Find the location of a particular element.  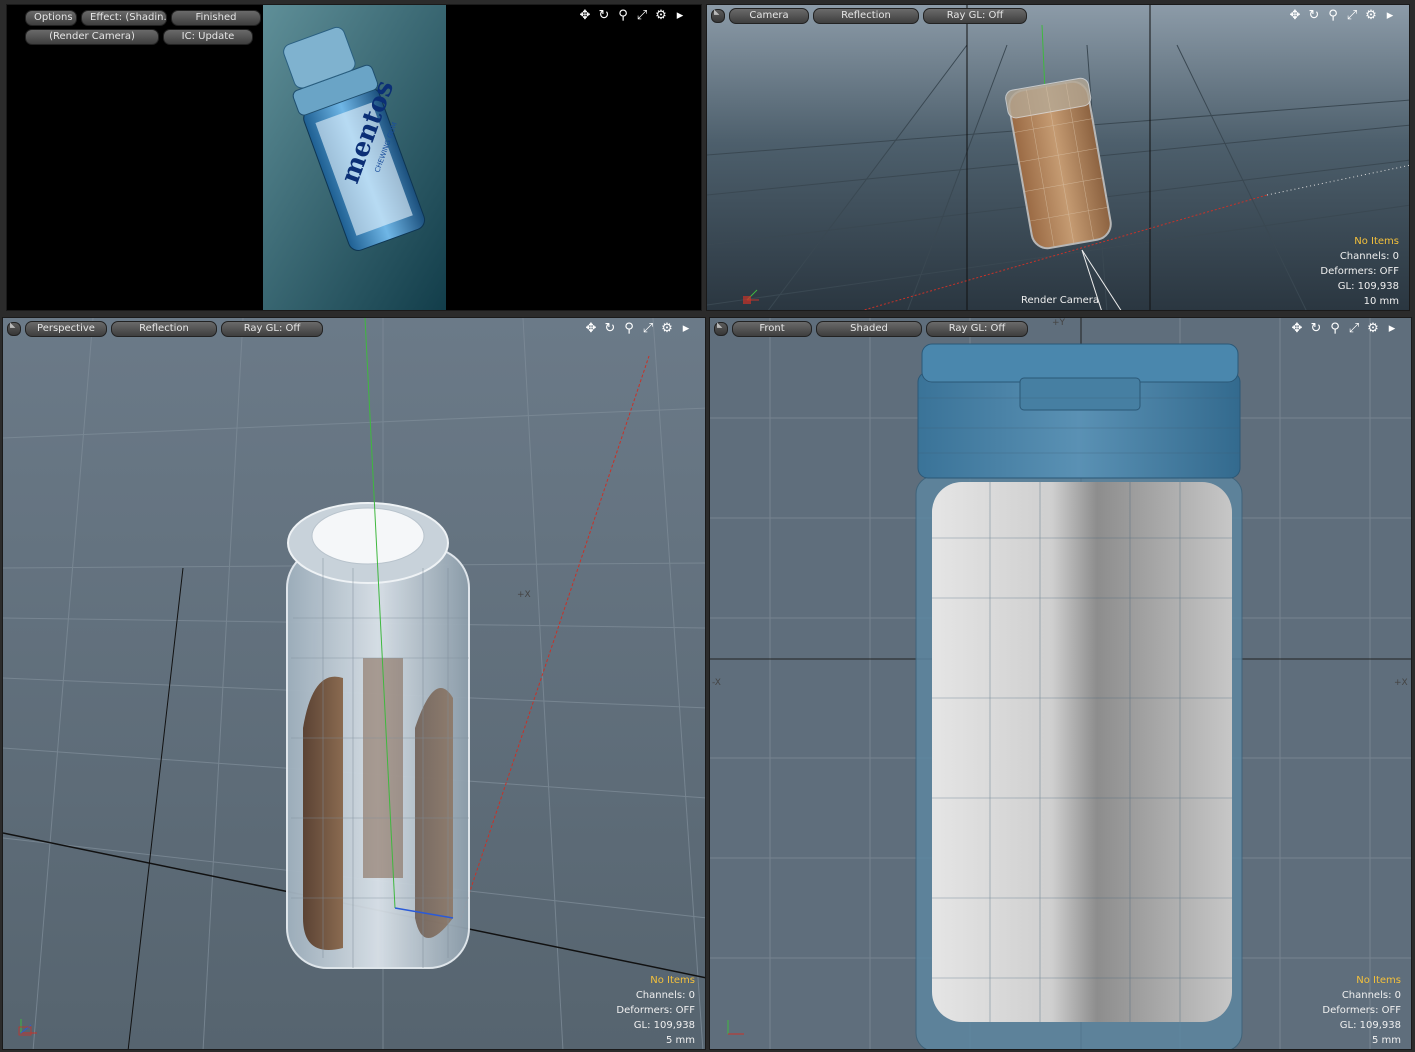

camera-toolbar: Camera Reflection Ray GL: Off is located at coordinates (869, 16).